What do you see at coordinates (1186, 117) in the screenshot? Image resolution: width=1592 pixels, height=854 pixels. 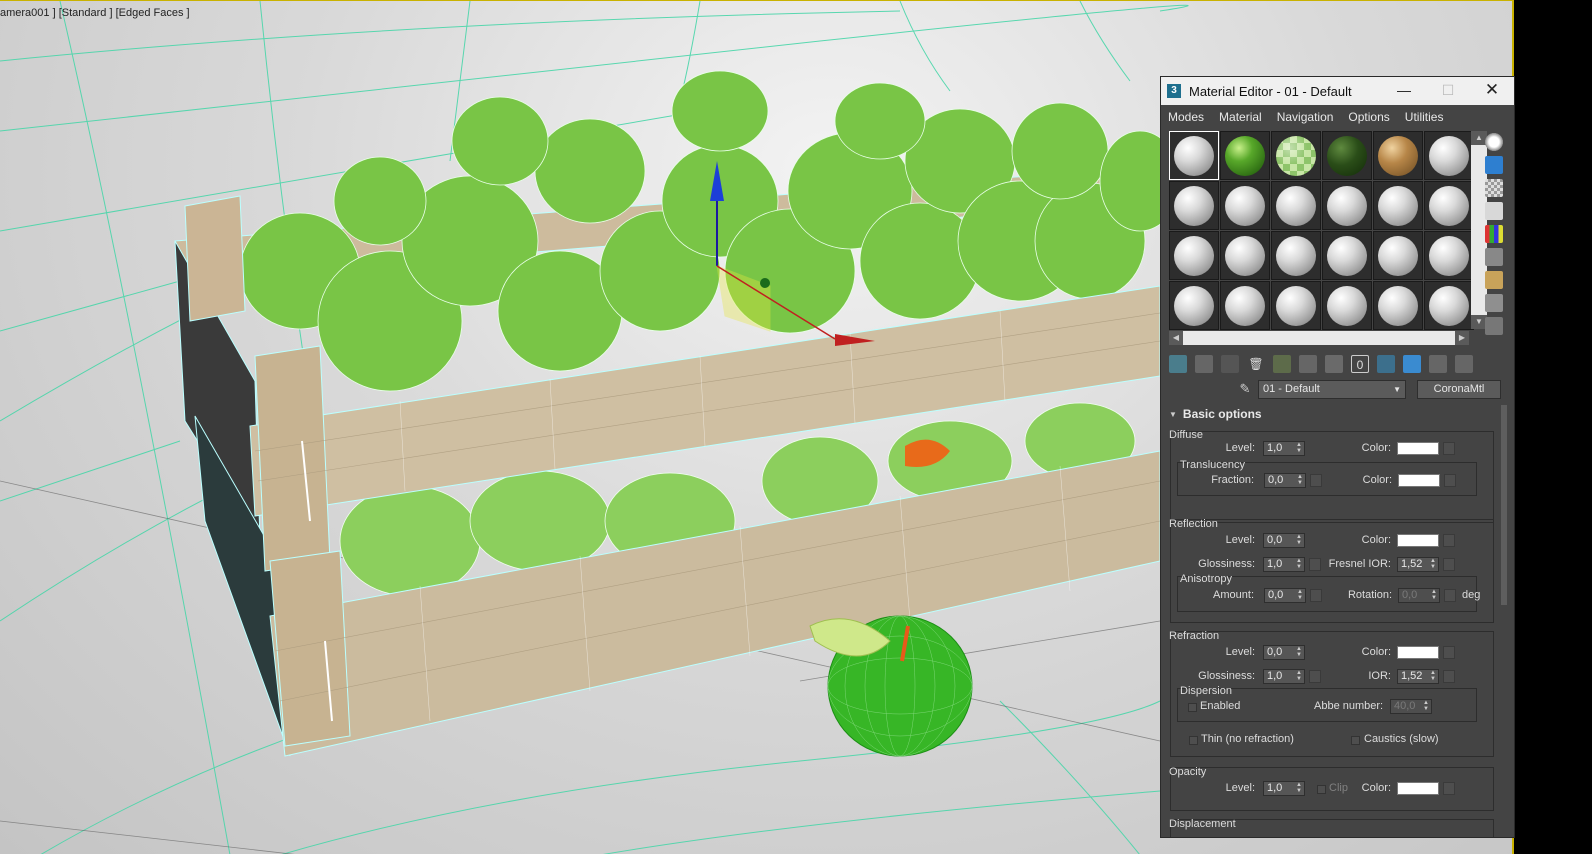 I see `menu-modes: Modes` at bounding box center [1186, 117].